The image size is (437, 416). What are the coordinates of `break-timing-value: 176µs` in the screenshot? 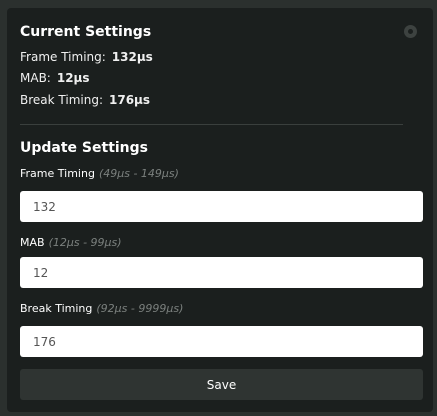 It's located at (130, 100).